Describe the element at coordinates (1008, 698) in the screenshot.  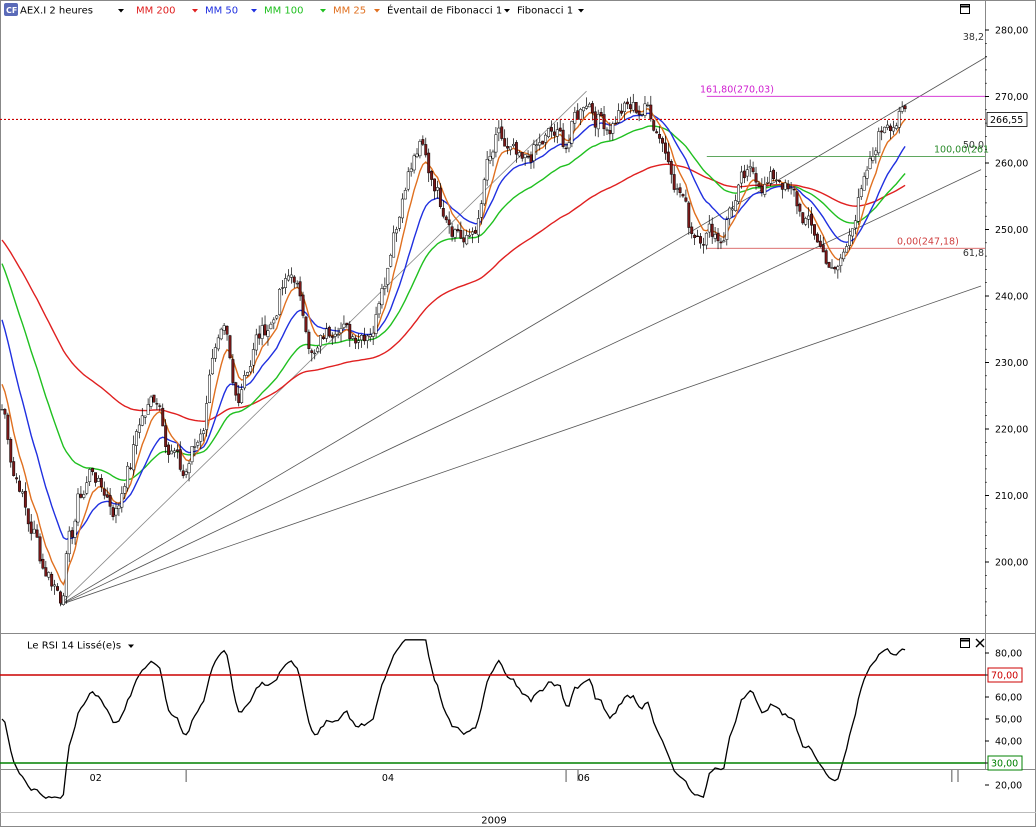
I see `rsi-tick-label: 60,00` at that location.